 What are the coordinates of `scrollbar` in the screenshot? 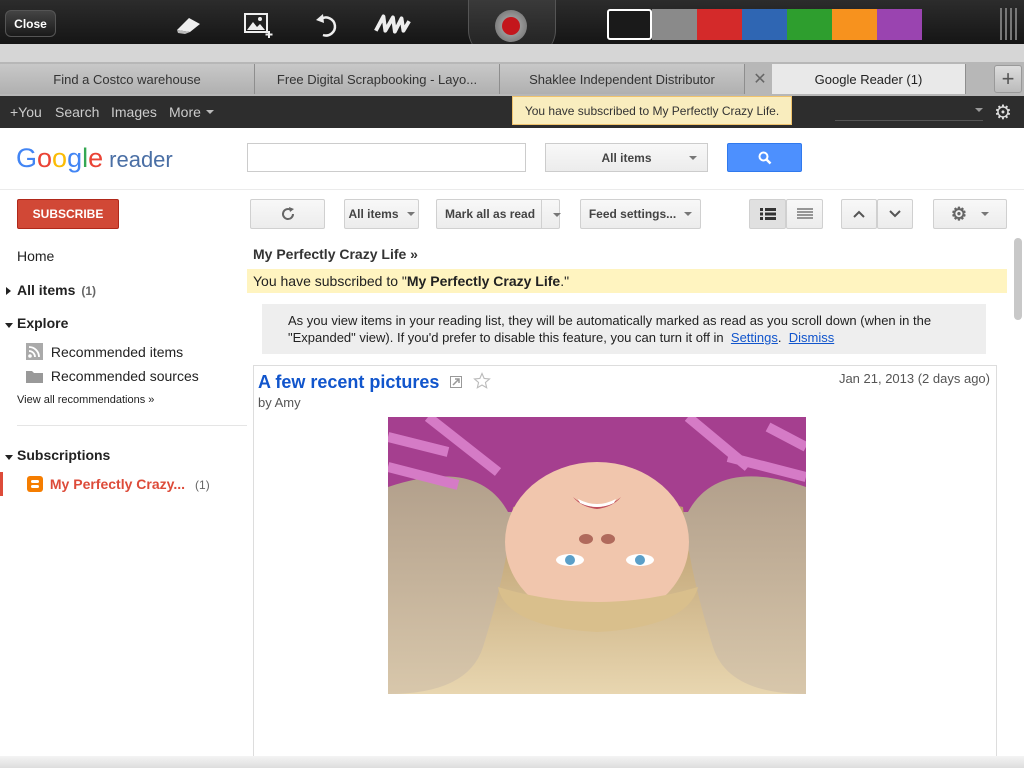 It's located at (1018, 279).